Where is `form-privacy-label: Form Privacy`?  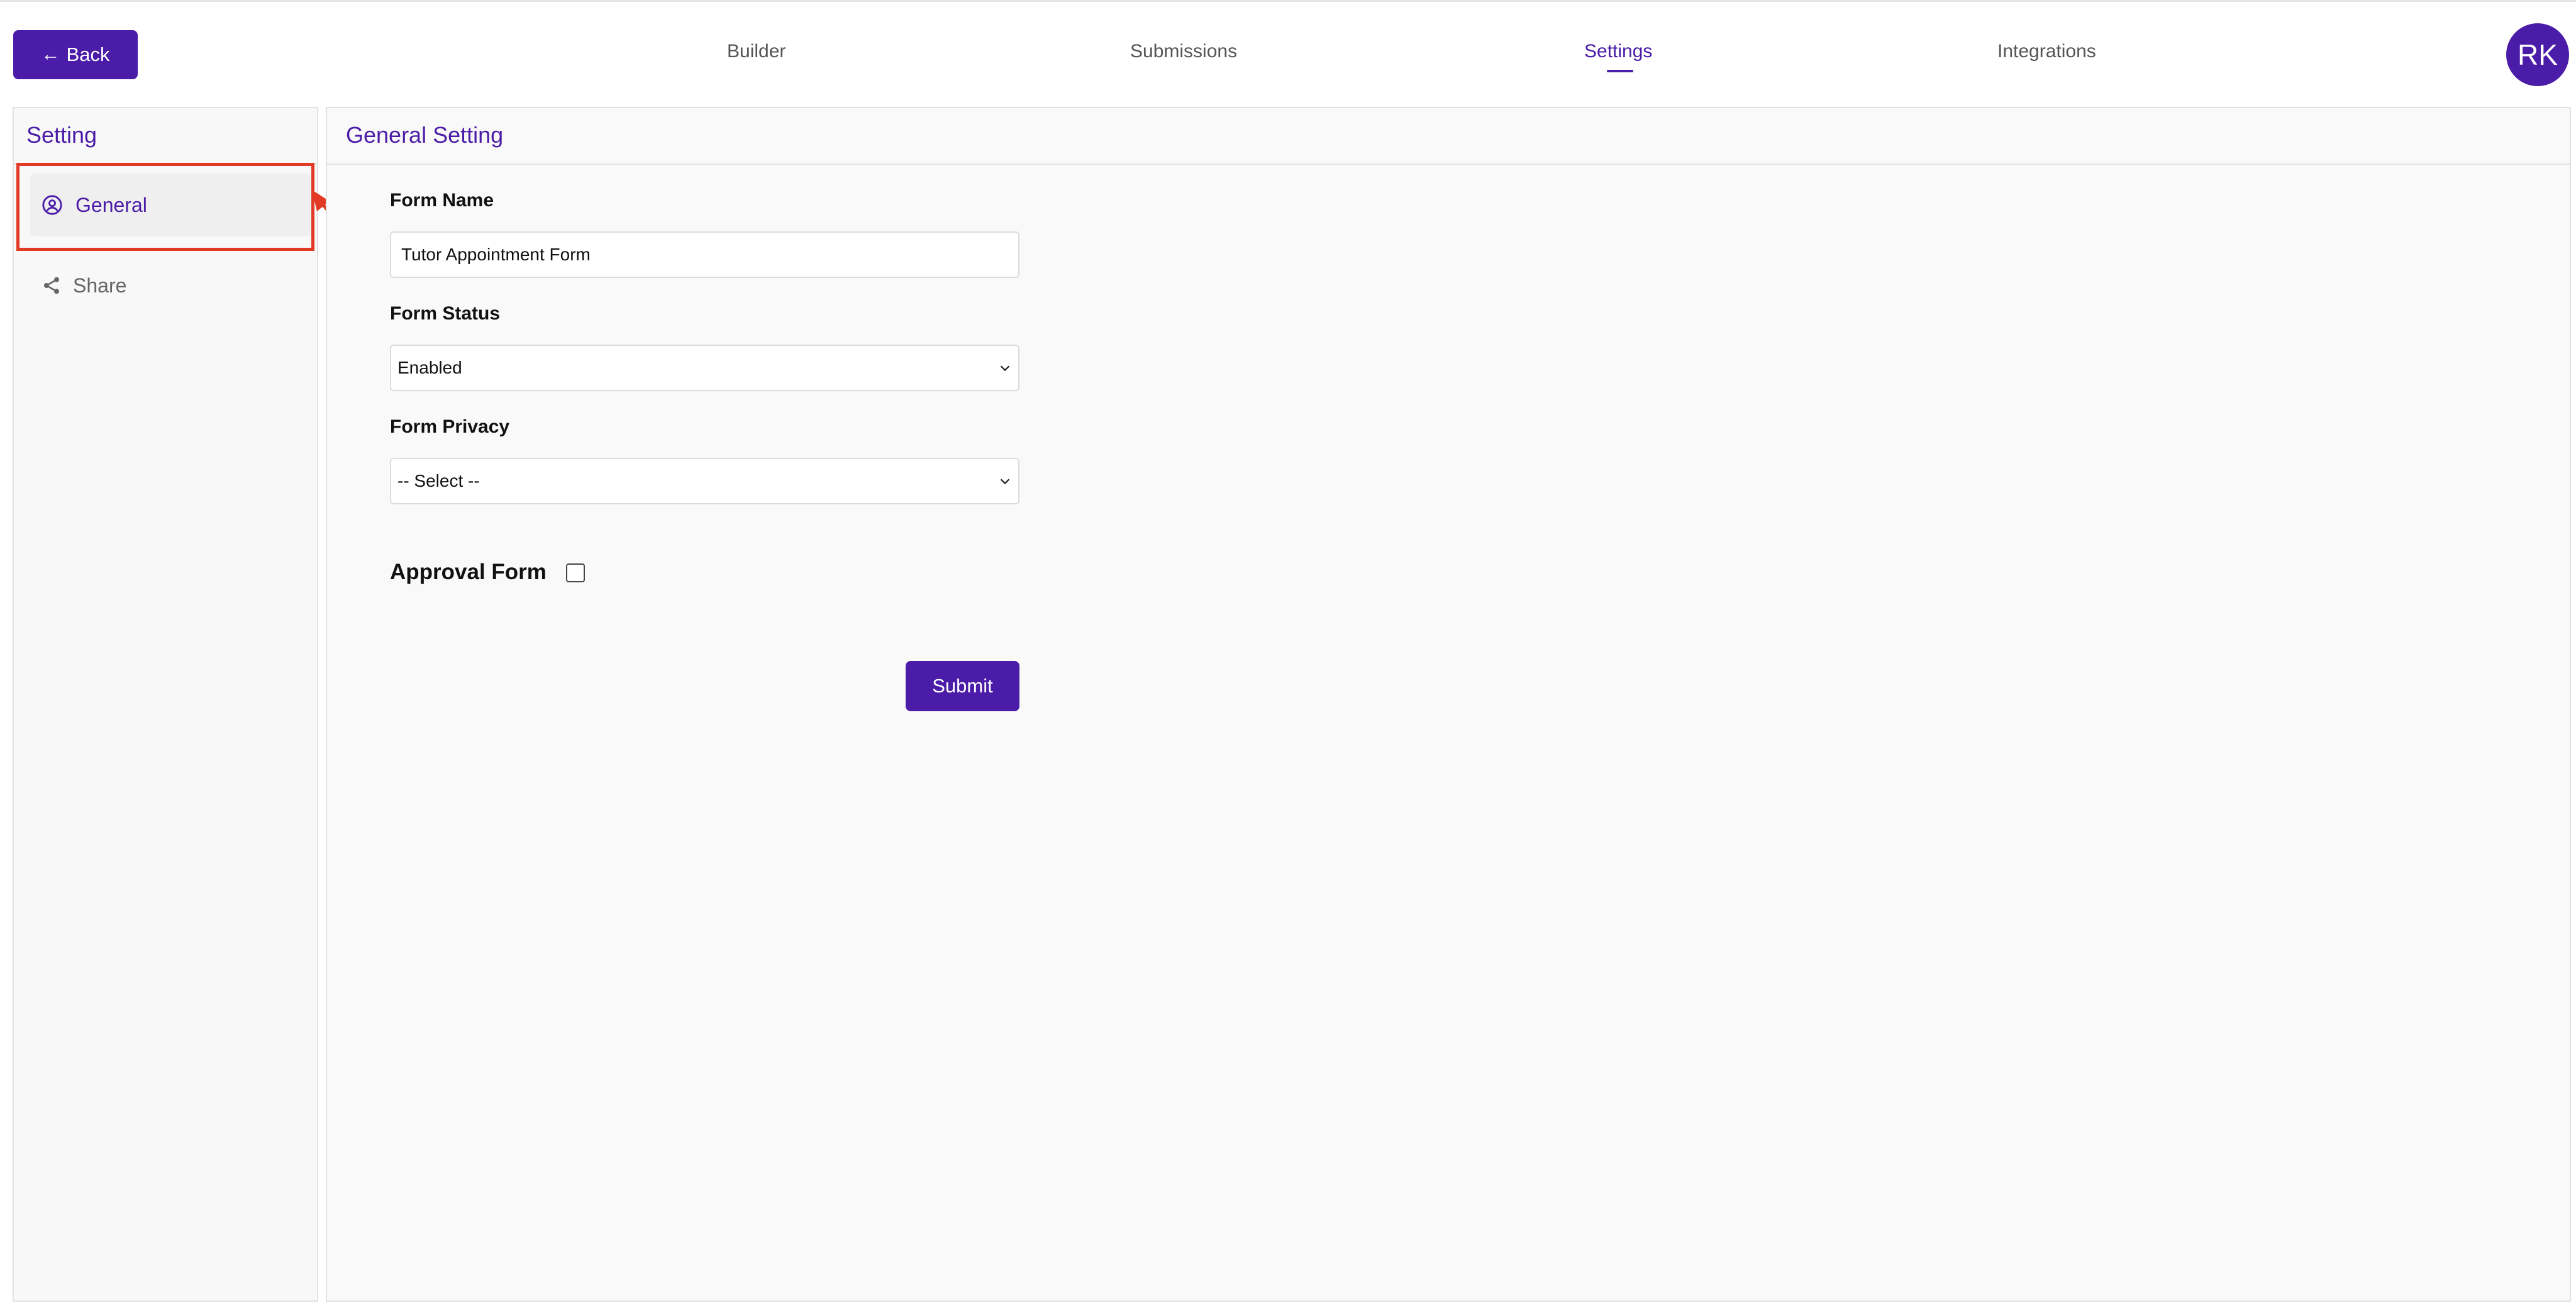
form-privacy-label: Form Privacy is located at coordinates (450, 426).